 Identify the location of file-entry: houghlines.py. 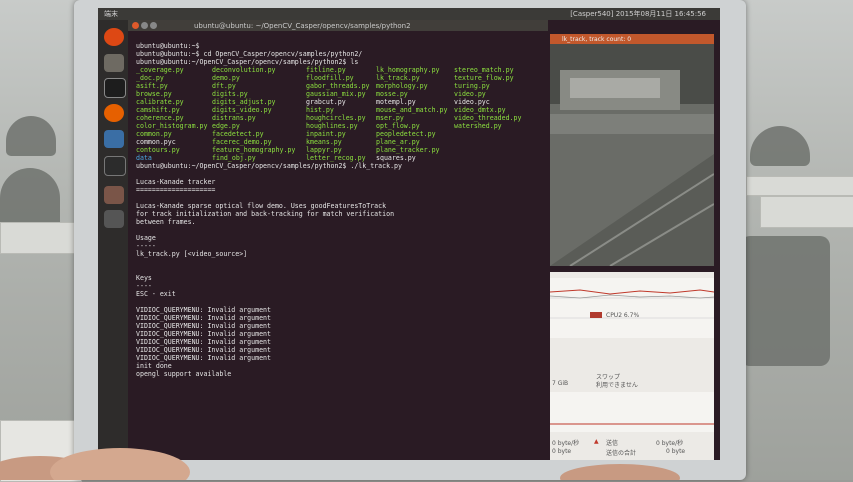
(332, 126).